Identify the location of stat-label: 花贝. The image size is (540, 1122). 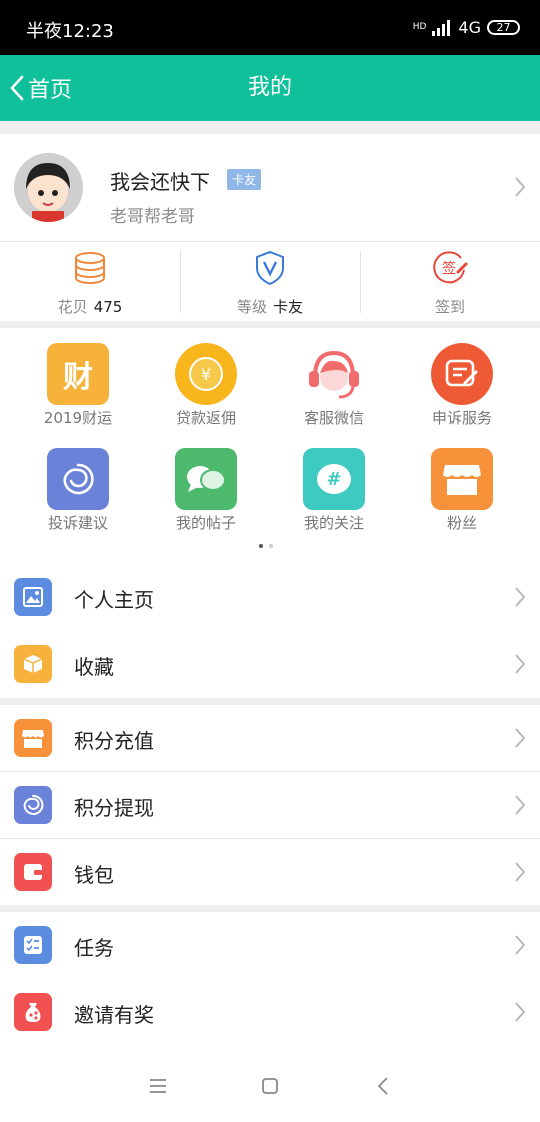
(72, 307).